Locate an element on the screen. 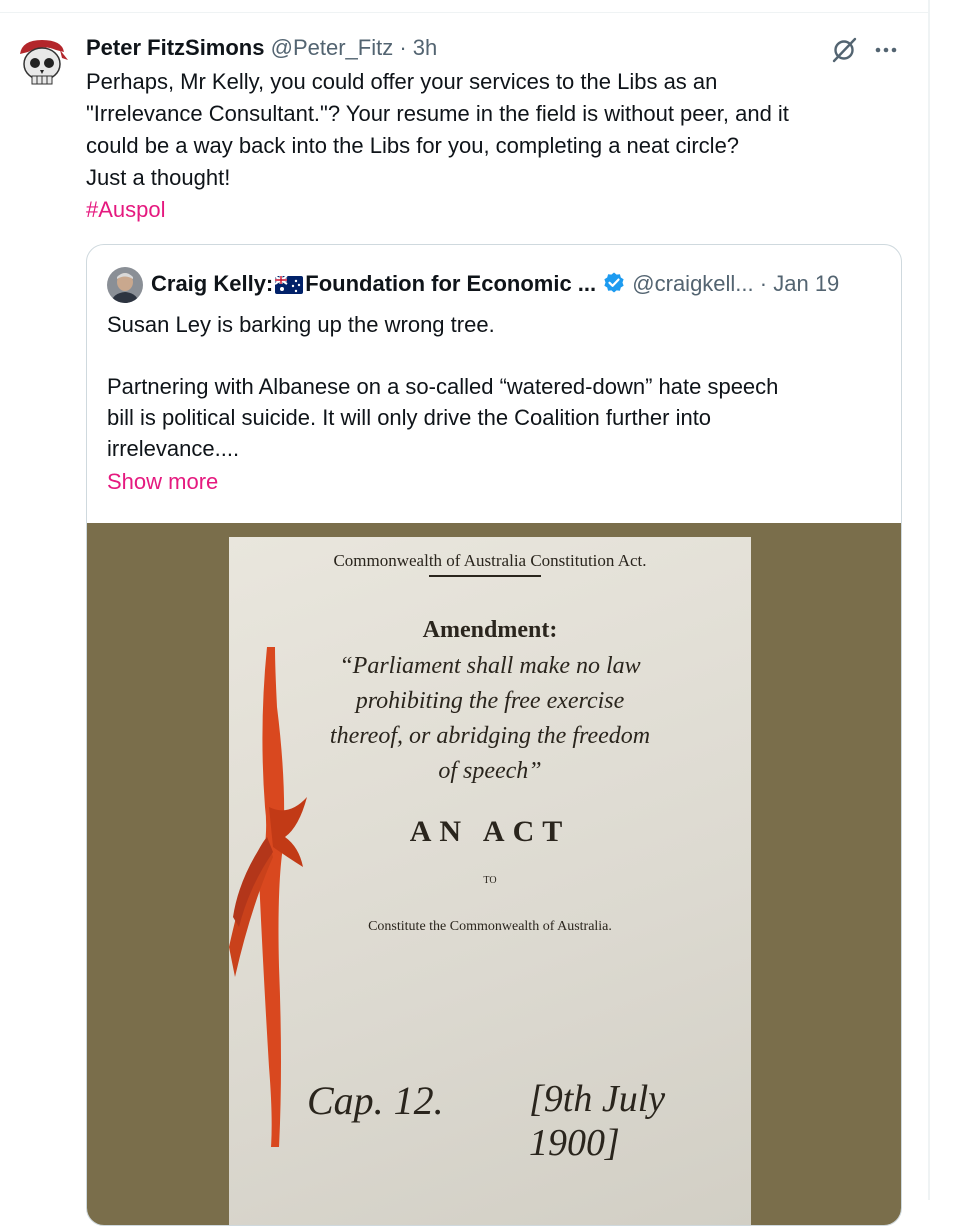  date-signature: [9th July 1900] is located at coordinates (597, 1121).